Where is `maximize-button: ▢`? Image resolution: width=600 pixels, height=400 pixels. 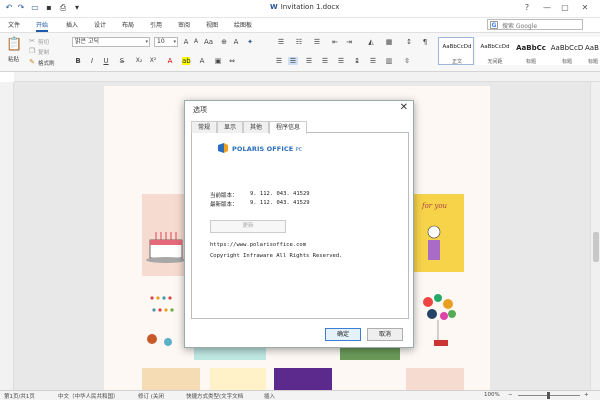 maximize-button: ▢ is located at coordinates (565, 8).